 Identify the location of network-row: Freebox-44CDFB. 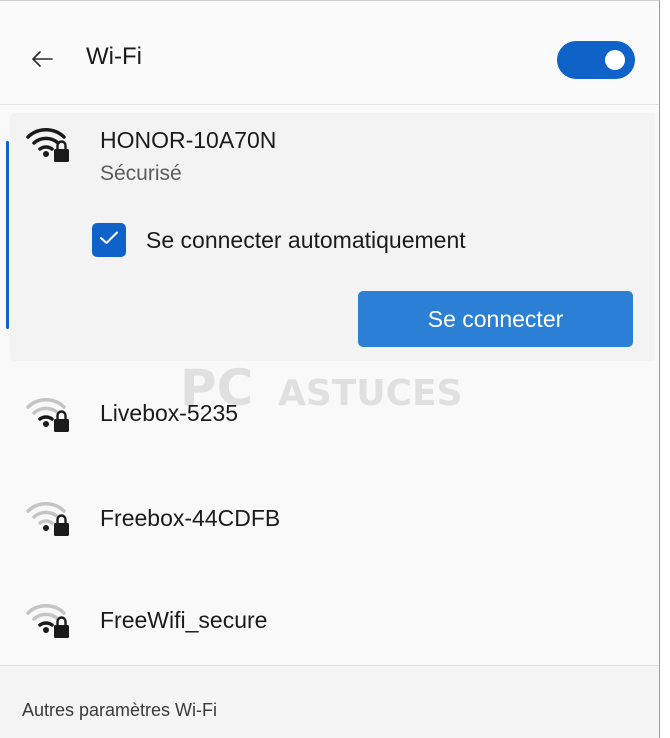
(332, 517).